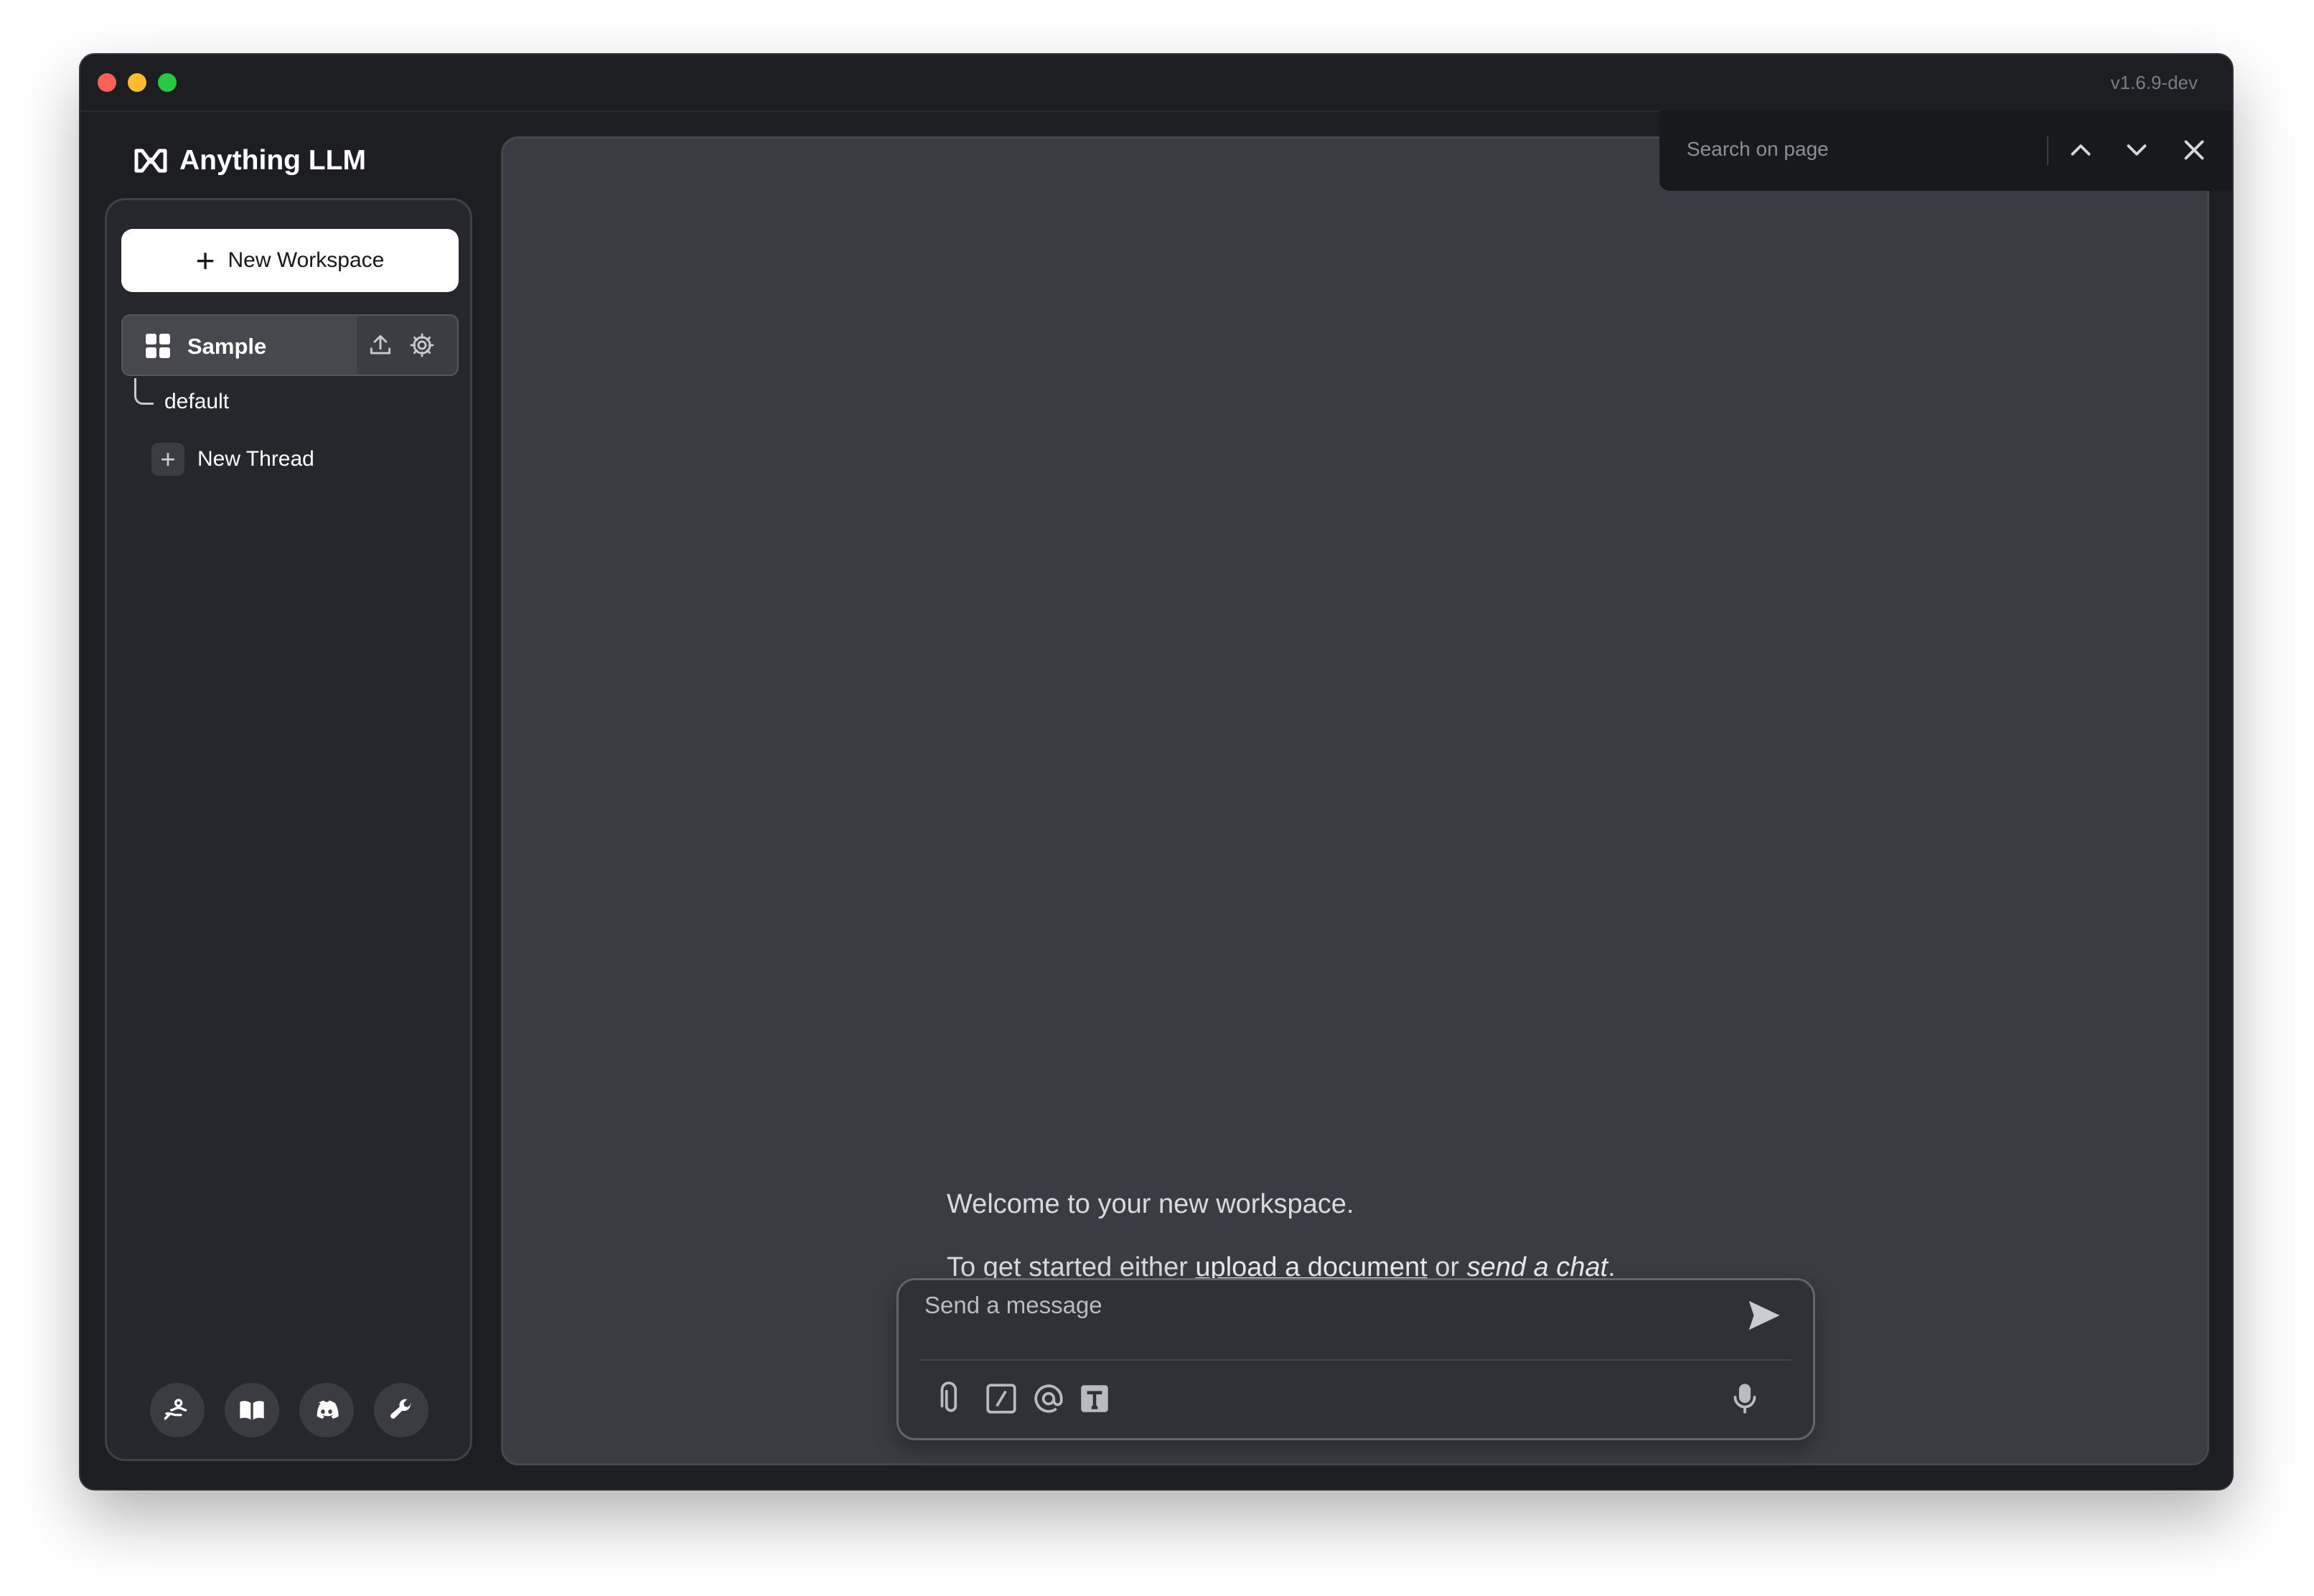 This screenshot has width=2314, height=1596. I want to click on workspace-actions, so click(407, 345).